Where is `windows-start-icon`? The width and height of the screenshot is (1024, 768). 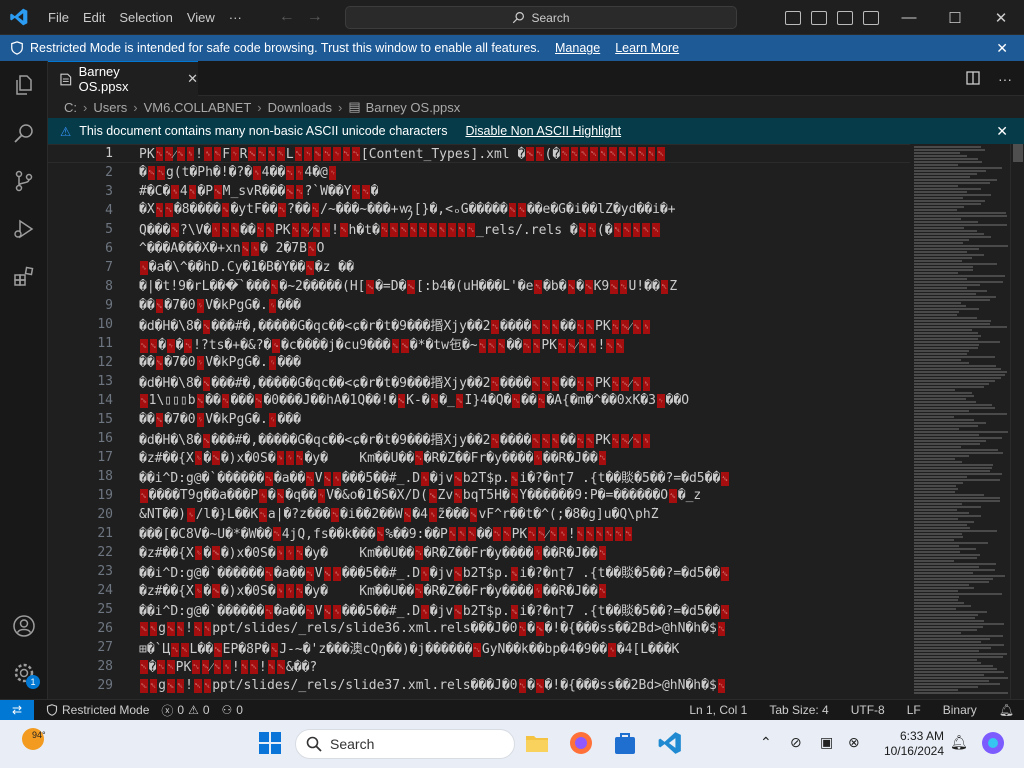 windows-start-icon is located at coordinates (270, 743).